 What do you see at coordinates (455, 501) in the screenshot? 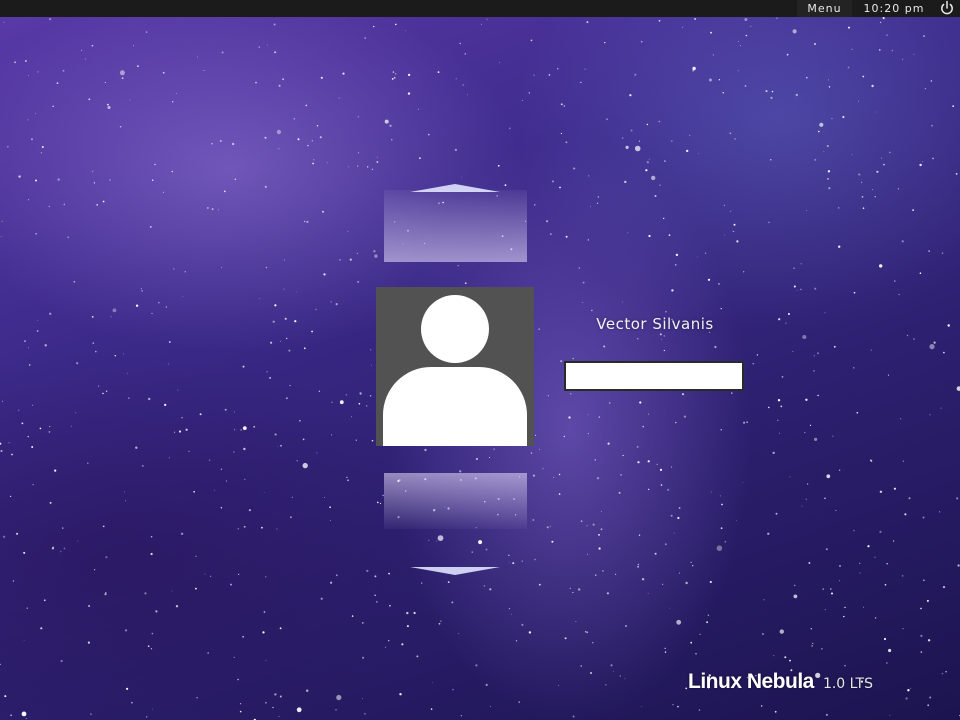
I see `next-user-slot` at bounding box center [455, 501].